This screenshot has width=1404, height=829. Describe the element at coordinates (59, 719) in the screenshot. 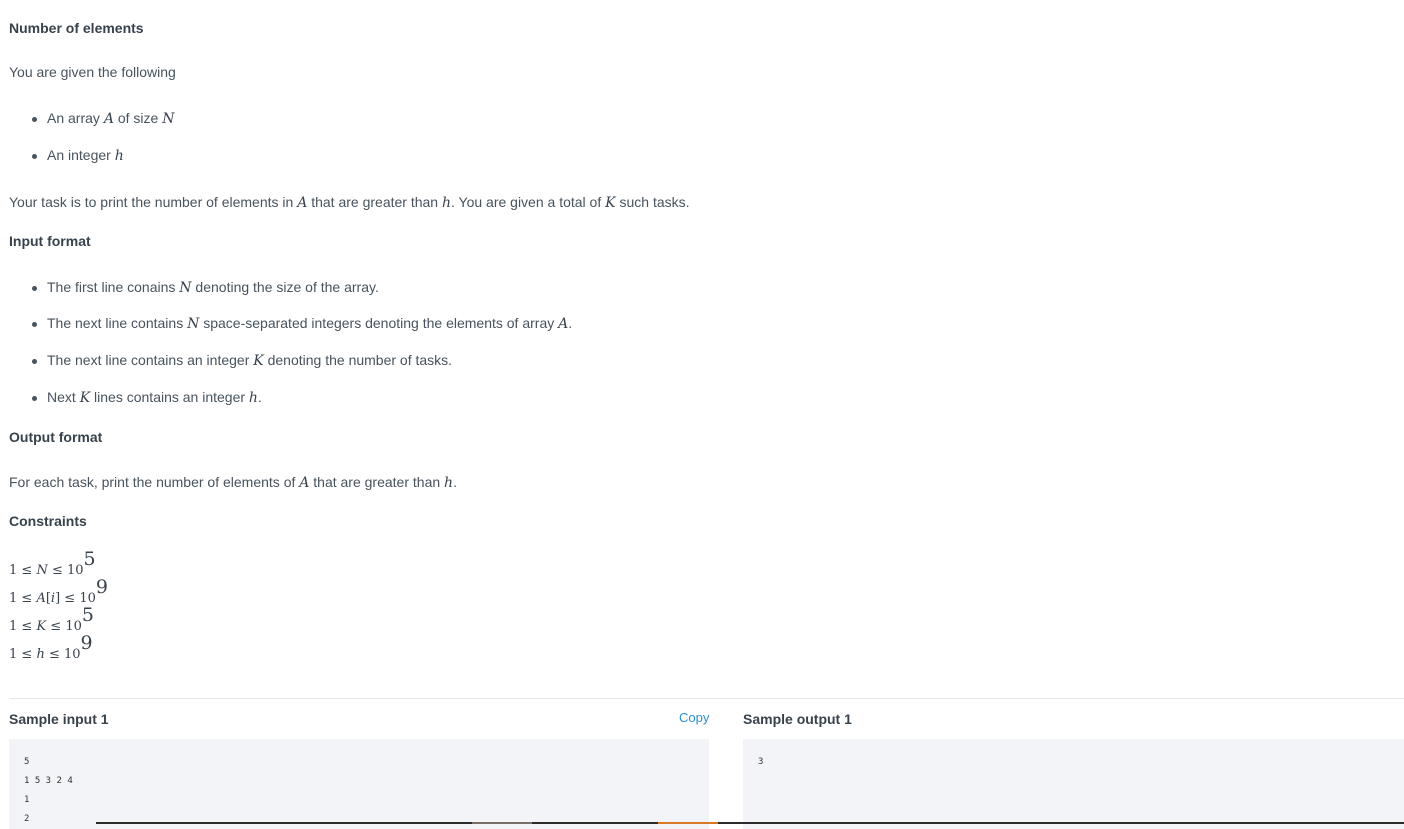

I see `sample-input-title: Sample input 1` at that location.